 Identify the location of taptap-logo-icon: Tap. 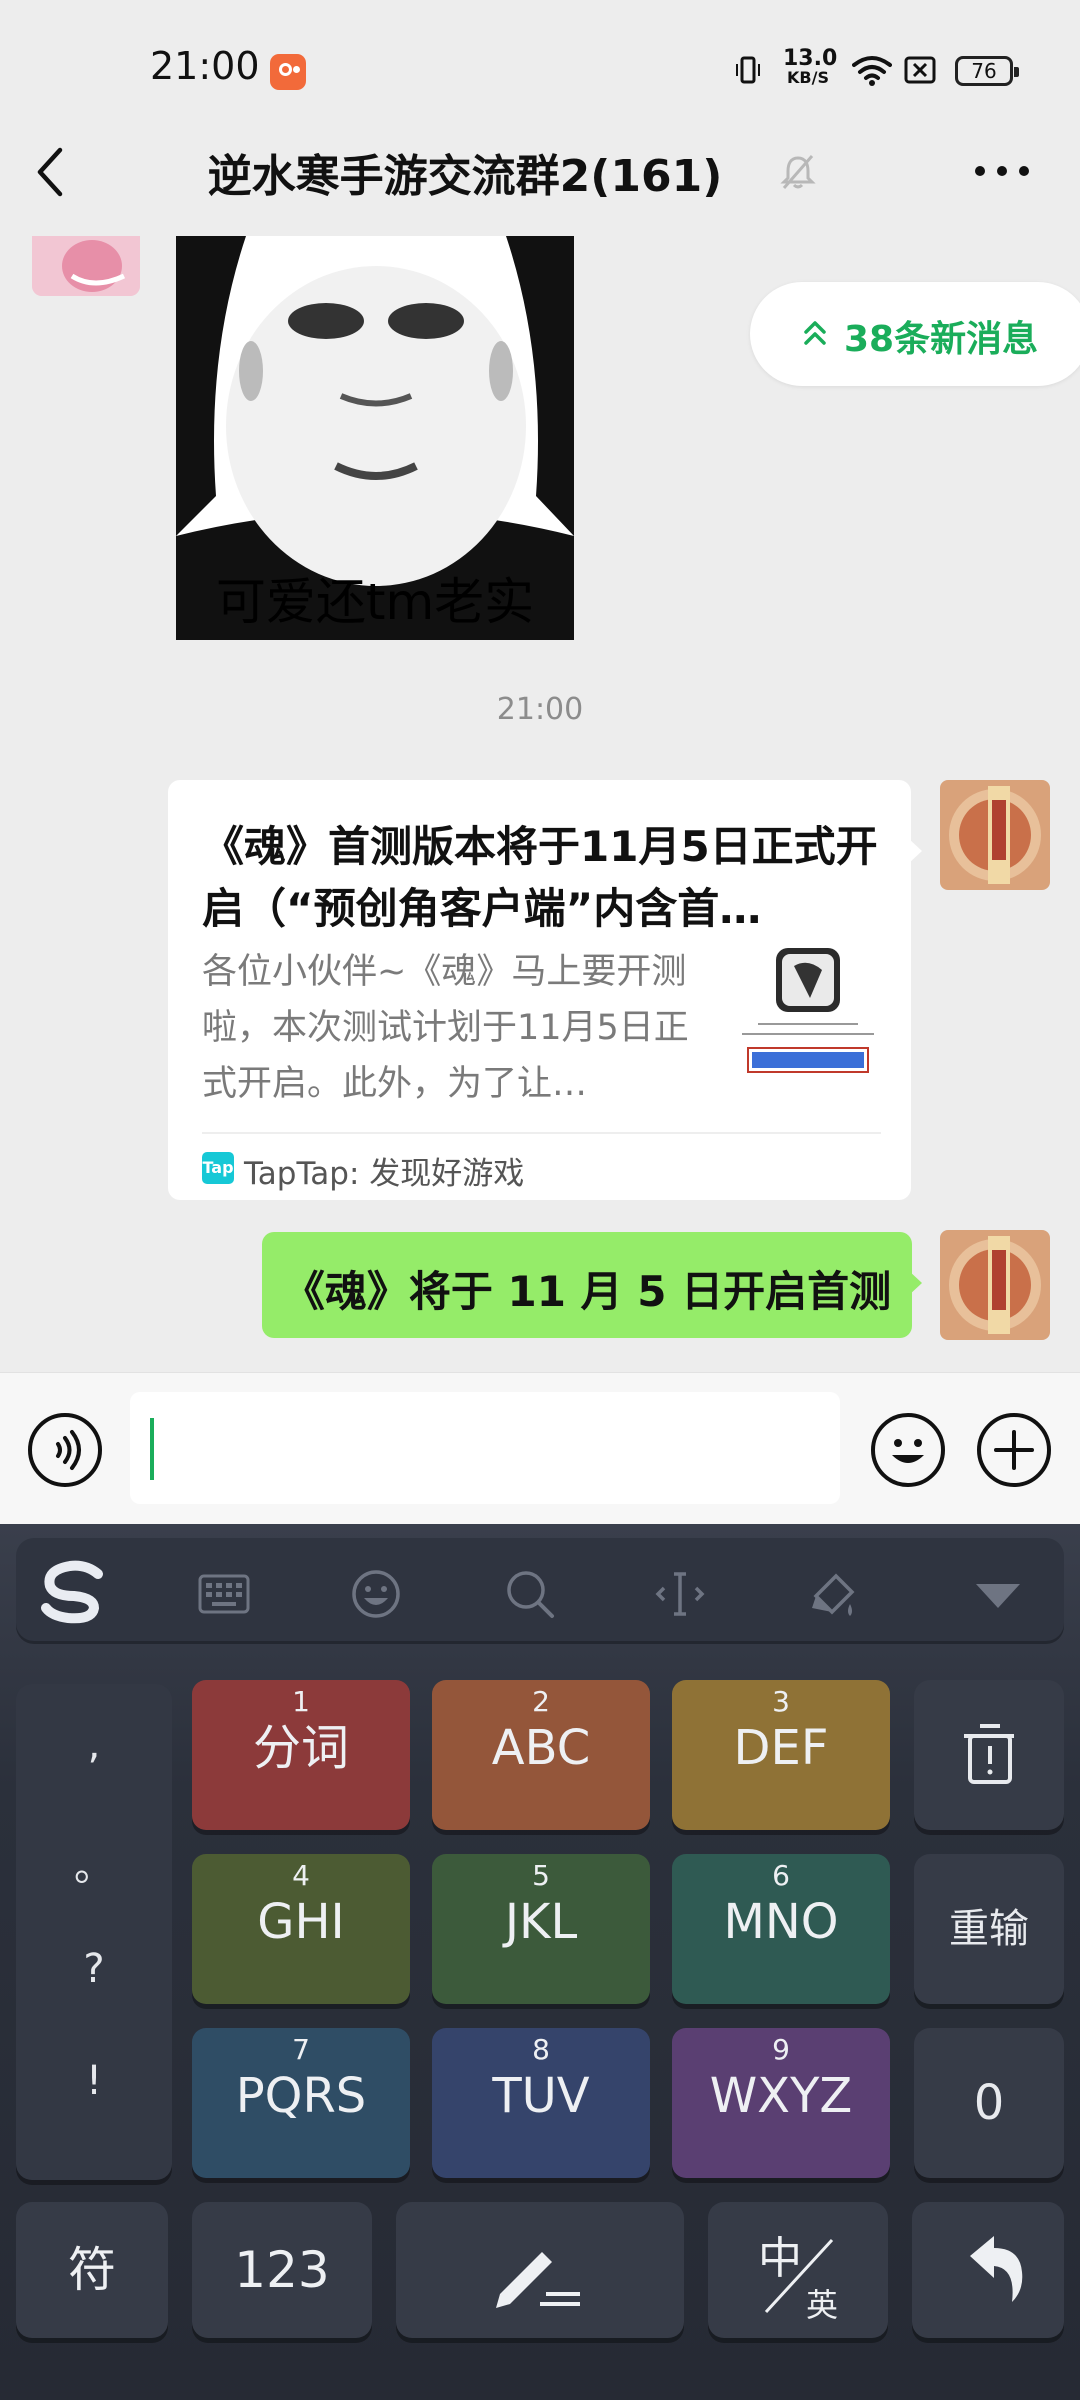
(218, 1168).